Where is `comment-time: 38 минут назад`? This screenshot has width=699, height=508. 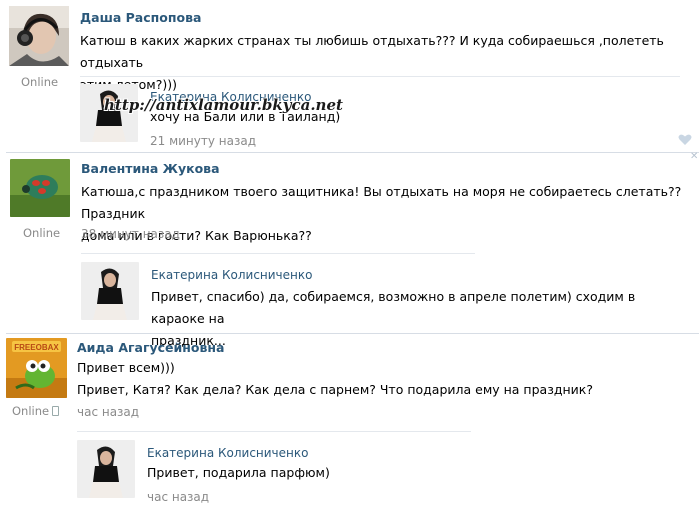
comment-time: 38 минут назад is located at coordinates (130, 234).